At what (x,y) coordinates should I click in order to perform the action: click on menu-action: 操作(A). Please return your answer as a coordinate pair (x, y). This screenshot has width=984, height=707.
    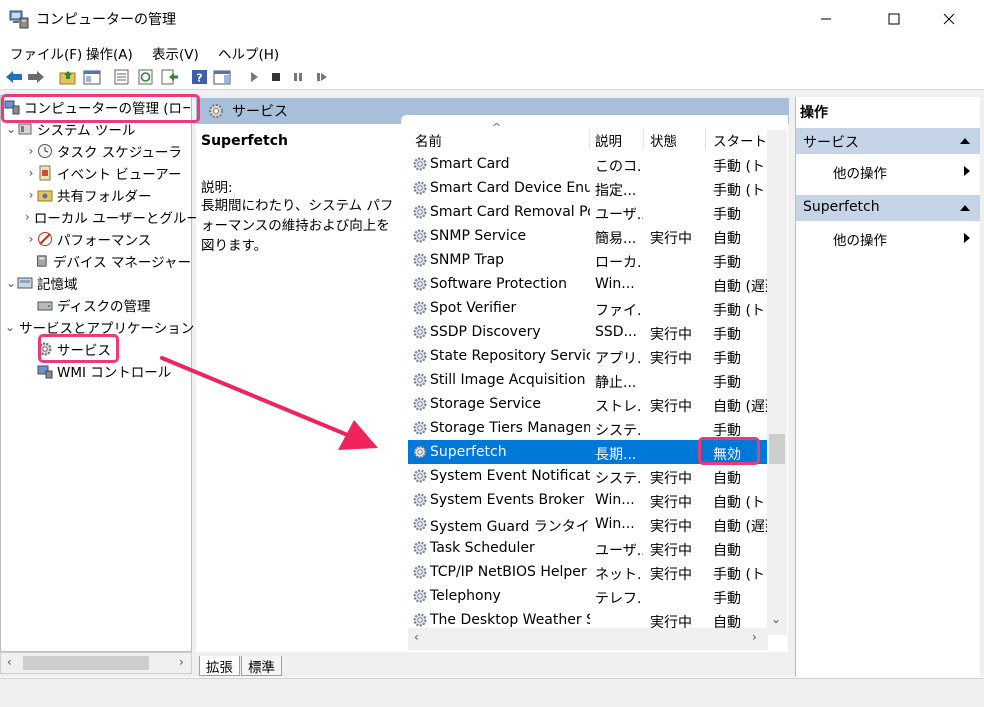
    Looking at the image, I should click on (109, 53).